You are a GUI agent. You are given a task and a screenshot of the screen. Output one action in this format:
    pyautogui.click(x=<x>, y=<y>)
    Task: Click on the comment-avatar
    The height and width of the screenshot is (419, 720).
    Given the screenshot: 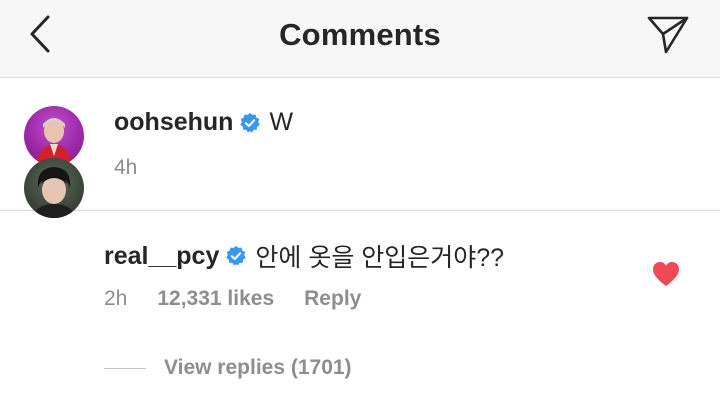 What is the action you would take?
    pyautogui.click(x=54, y=188)
    